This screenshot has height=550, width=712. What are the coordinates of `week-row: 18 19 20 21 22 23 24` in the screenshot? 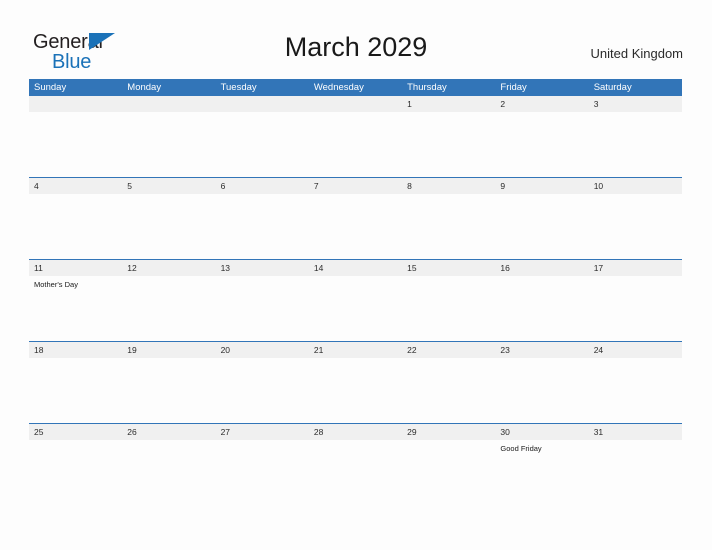 It's located at (355, 382).